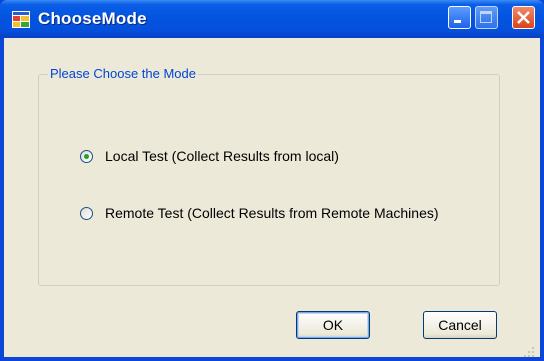 The width and height of the screenshot is (544, 361). Describe the element at coordinates (333, 325) in the screenshot. I see `ok-button: OK` at that location.